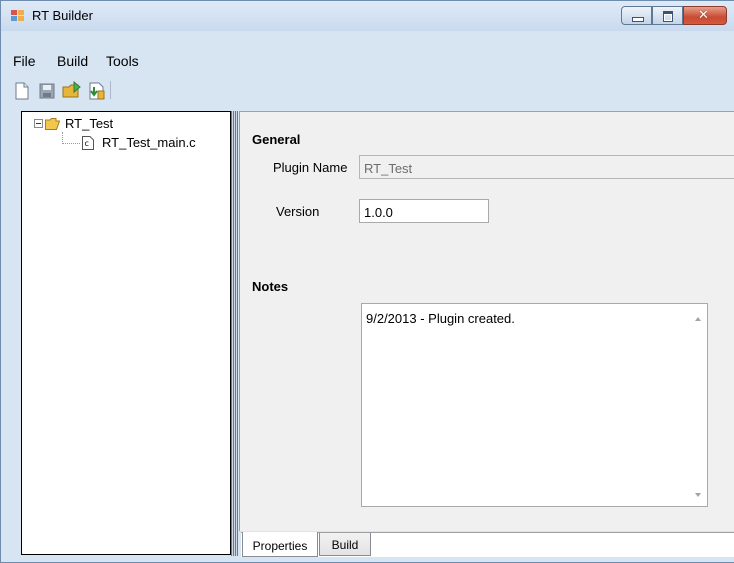  I want to click on close-button: ✕, so click(705, 15).